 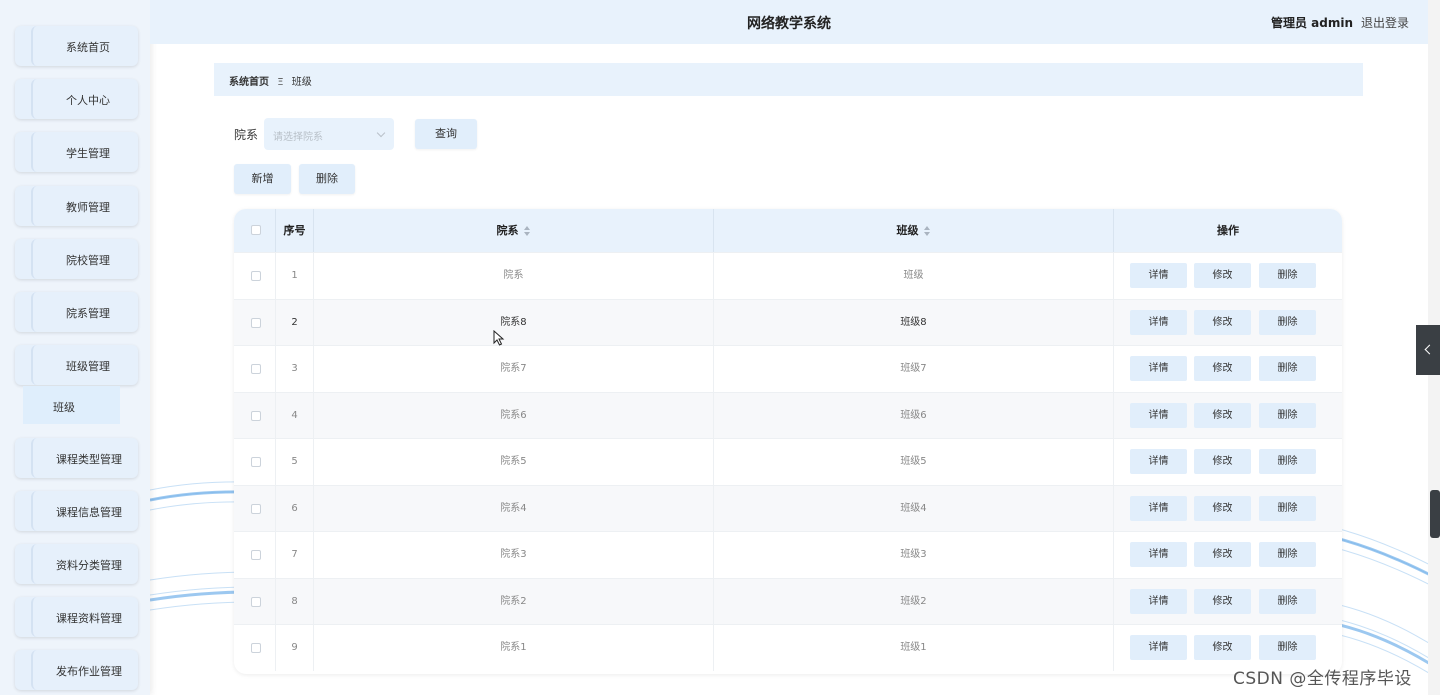 What do you see at coordinates (788, 508) in the screenshot?
I see `table-row: 6 院系4 班级4 详情 修改 删除` at bounding box center [788, 508].